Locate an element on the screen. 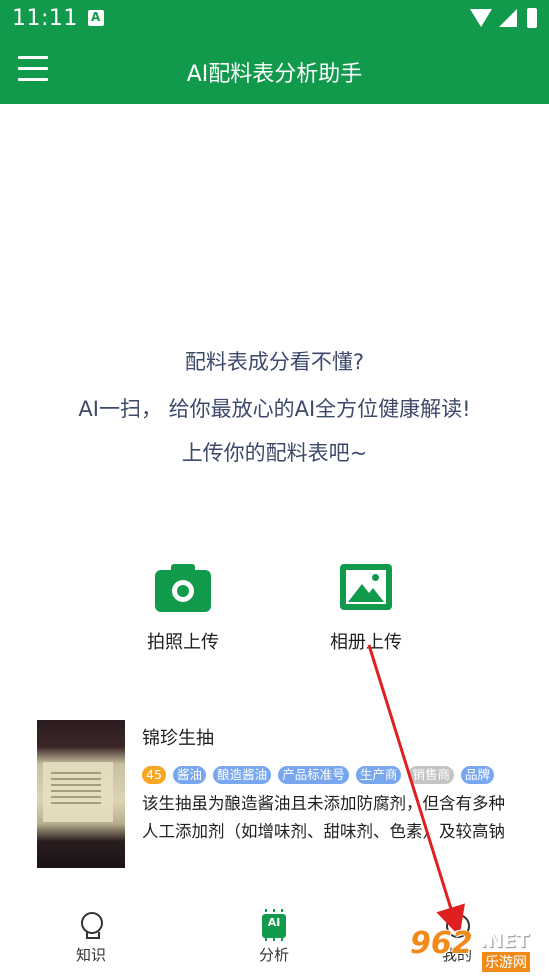 This screenshot has width=549, height=977. image-gallery-icon is located at coordinates (366, 587).